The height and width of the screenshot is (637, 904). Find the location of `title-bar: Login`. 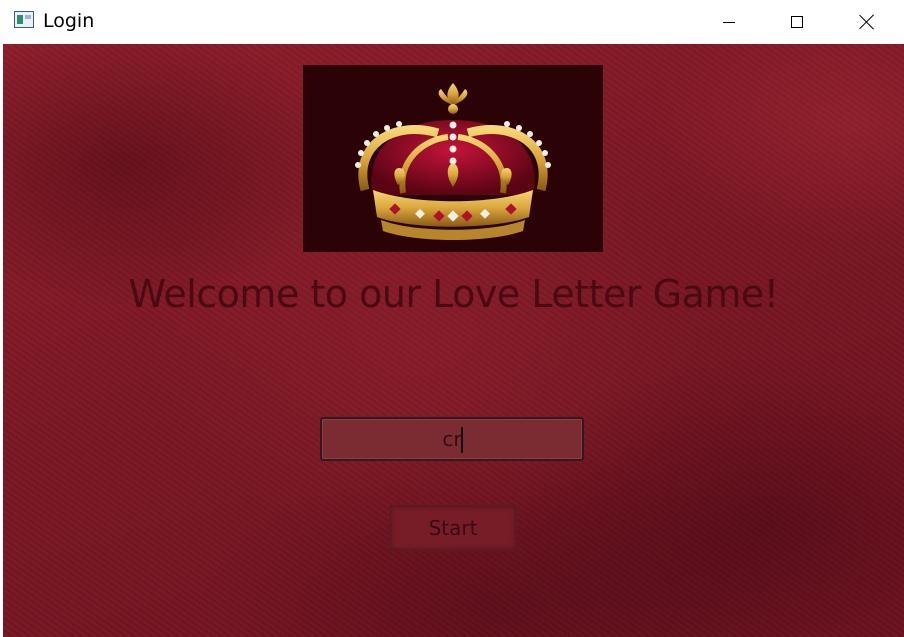

title-bar: Login is located at coordinates (452, 22).